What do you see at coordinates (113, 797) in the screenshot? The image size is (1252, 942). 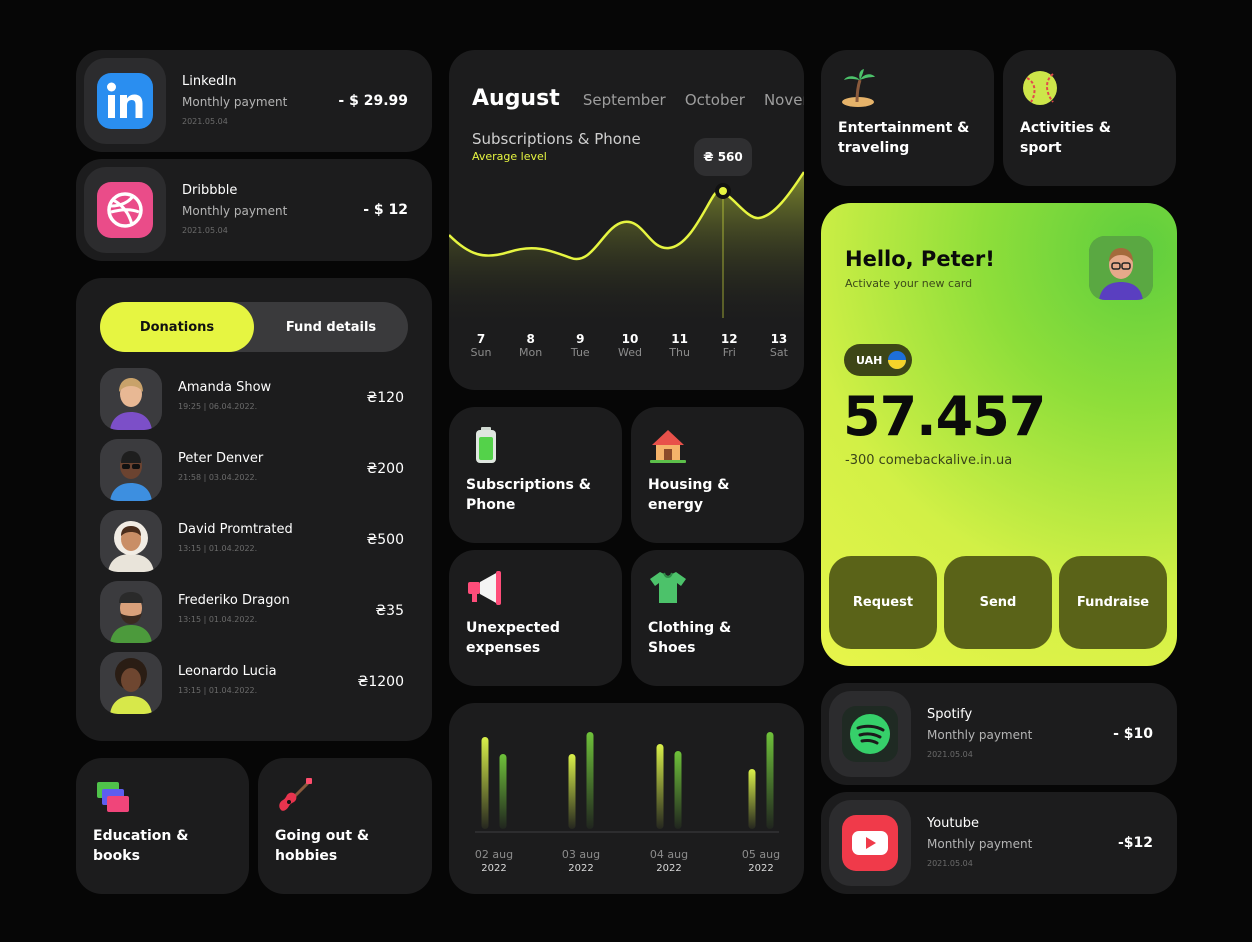 I see `books-icon` at bounding box center [113, 797].